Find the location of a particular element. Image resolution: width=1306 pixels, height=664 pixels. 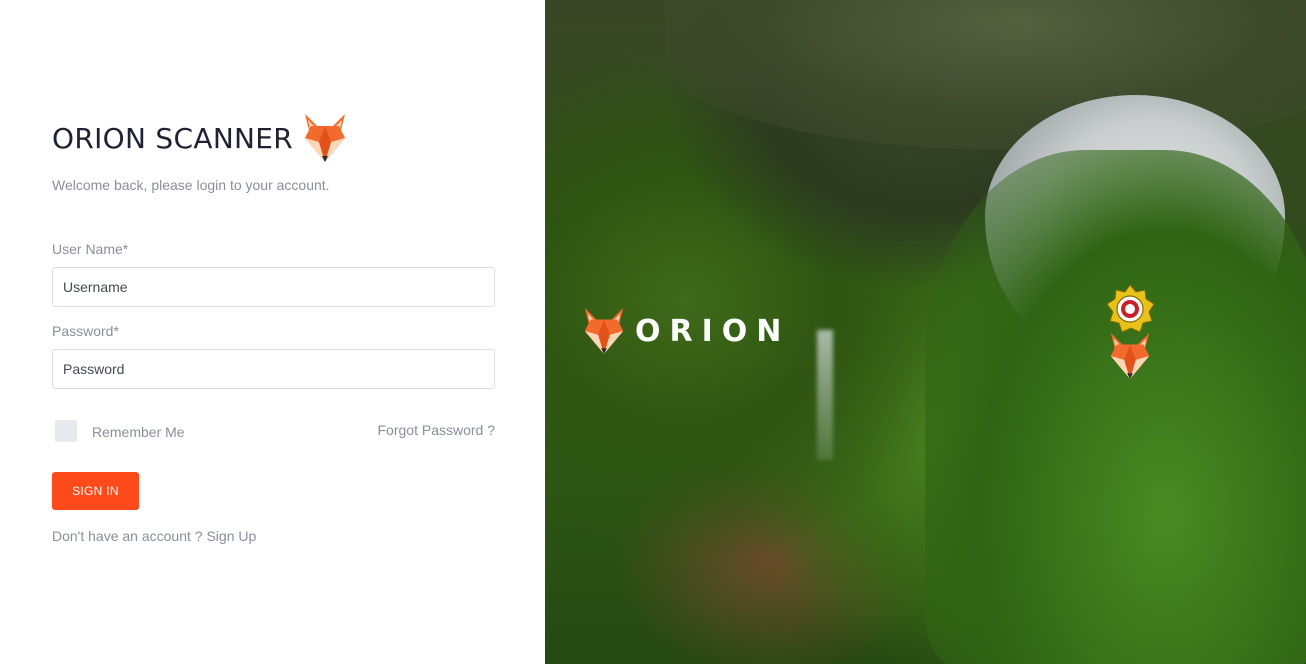

username-input is located at coordinates (273, 287).